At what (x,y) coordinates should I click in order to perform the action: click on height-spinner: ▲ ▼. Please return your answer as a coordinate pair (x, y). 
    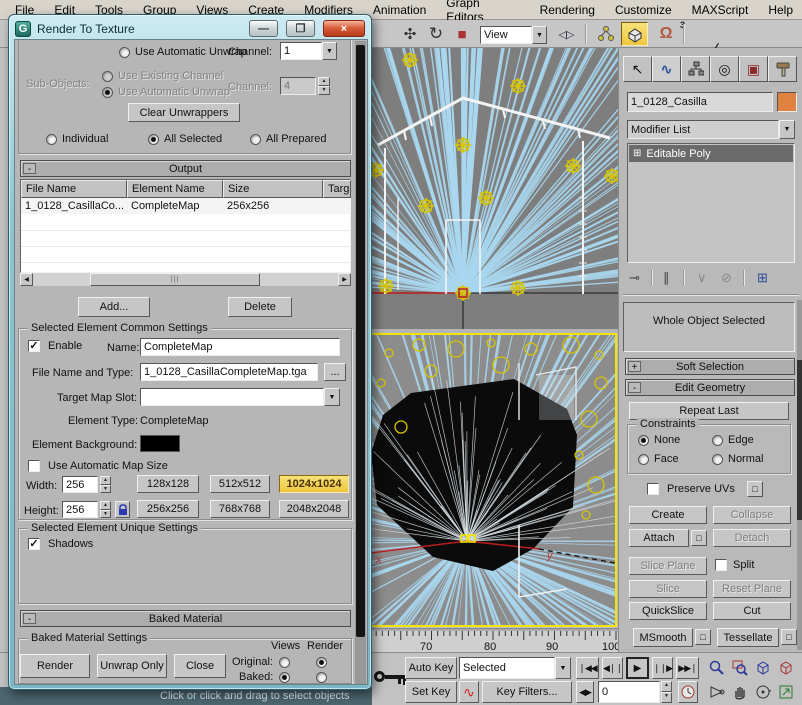
    Looking at the image, I should click on (105, 509).